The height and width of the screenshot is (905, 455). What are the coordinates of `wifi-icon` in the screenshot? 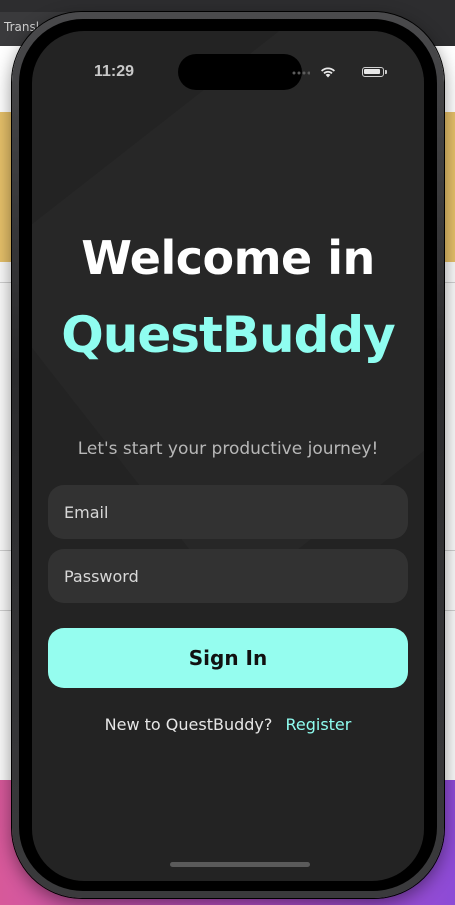 It's located at (328, 72).